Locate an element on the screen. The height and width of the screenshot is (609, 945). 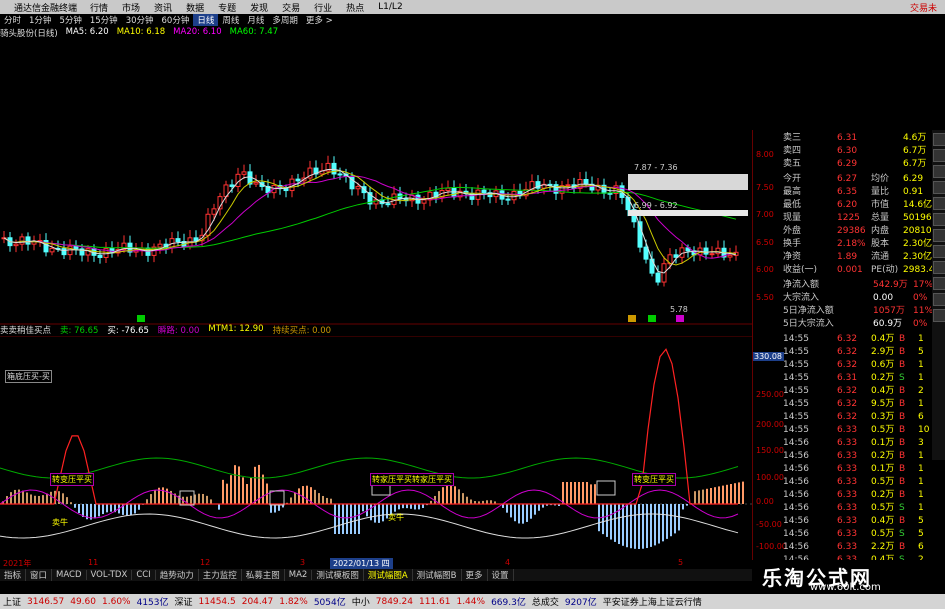
tab-weekly: 周线 is located at coordinates (230, 20).